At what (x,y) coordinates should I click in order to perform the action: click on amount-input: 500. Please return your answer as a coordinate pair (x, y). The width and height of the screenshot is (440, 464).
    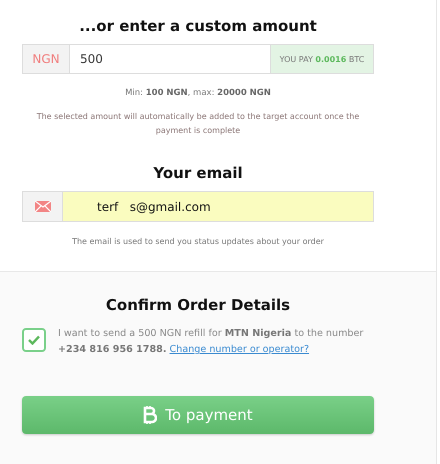
    Looking at the image, I should click on (170, 59).